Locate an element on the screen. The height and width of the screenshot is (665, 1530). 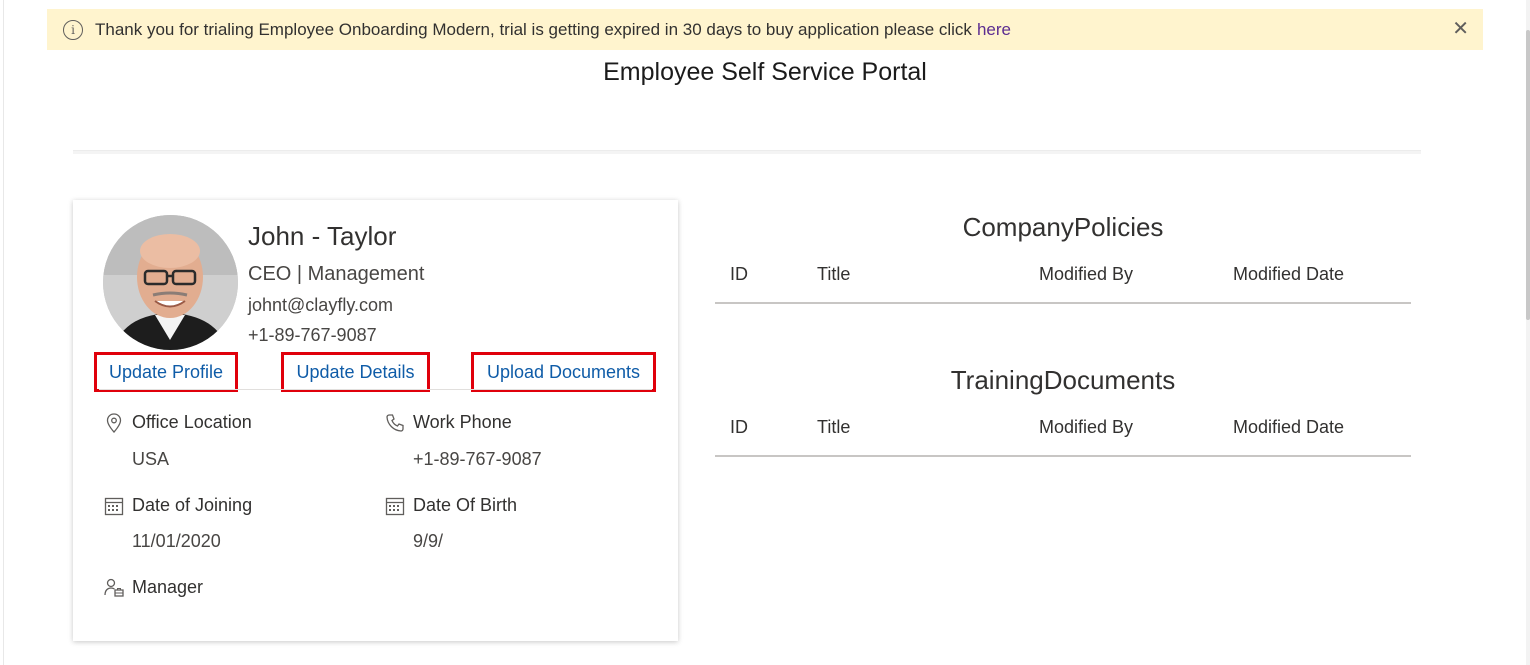
work-phone-label-text: Work Phone is located at coordinates (462, 422).